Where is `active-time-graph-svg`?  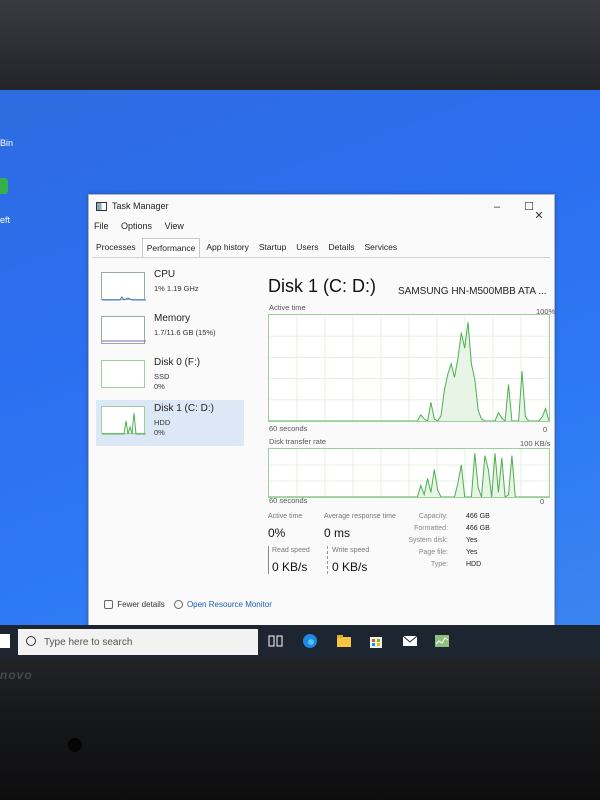
active-time-graph-svg is located at coordinates (409, 368).